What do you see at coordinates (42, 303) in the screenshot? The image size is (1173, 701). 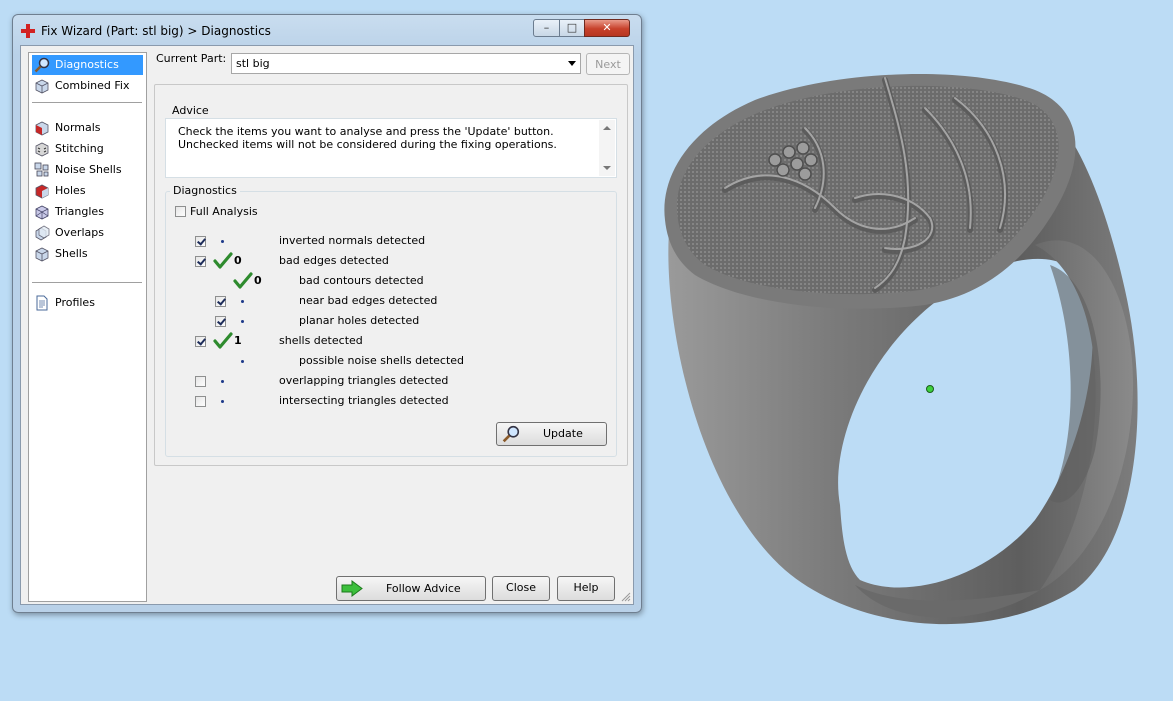 I see `document-icon` at bounding box center [42, 303].